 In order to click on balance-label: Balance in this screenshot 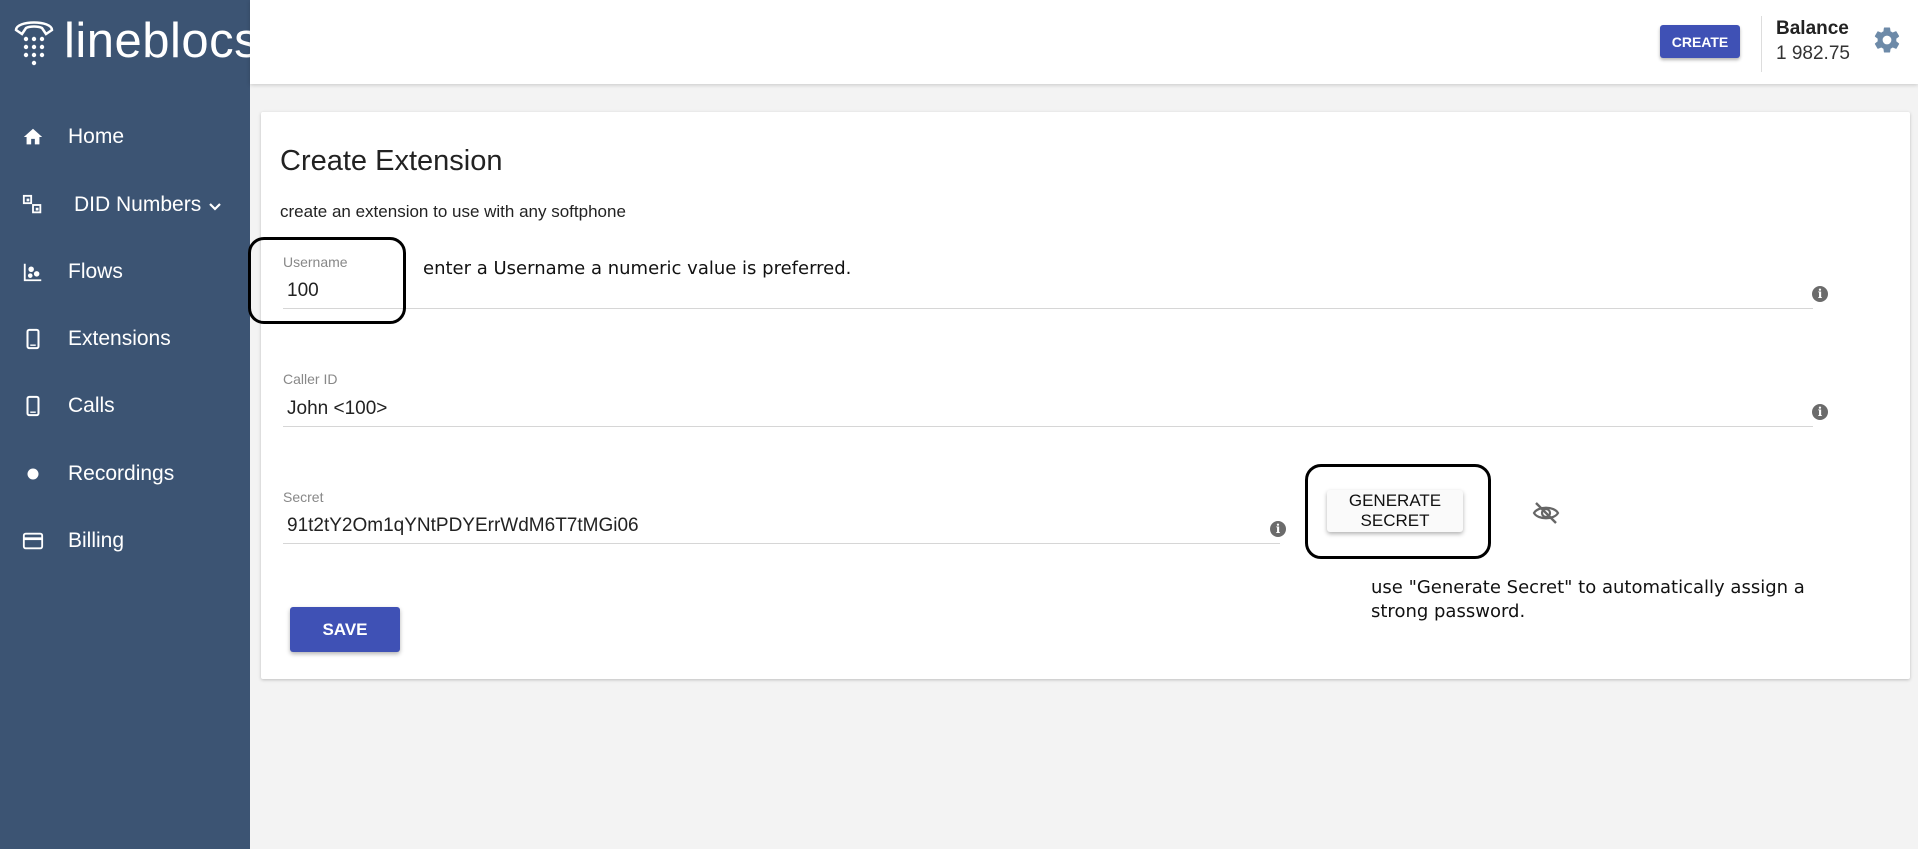, I will do `click(1812, 28)`.